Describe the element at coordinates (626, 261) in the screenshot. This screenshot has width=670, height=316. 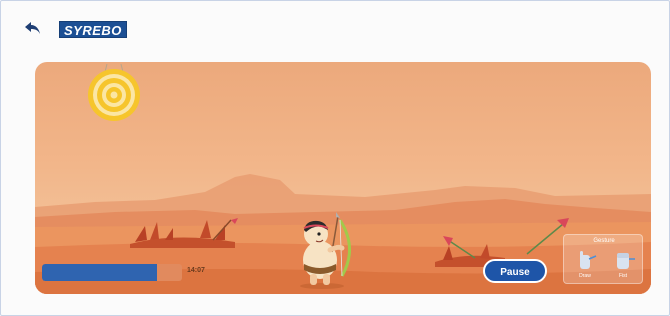
I see `hand-fist-icon` at that location.